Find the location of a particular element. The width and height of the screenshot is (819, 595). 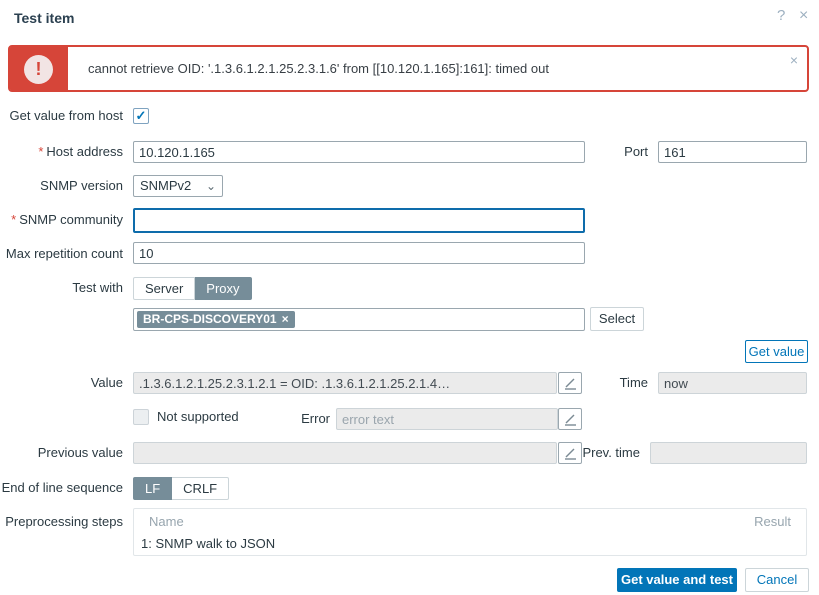

port-input is located at coordinates (732, 152).